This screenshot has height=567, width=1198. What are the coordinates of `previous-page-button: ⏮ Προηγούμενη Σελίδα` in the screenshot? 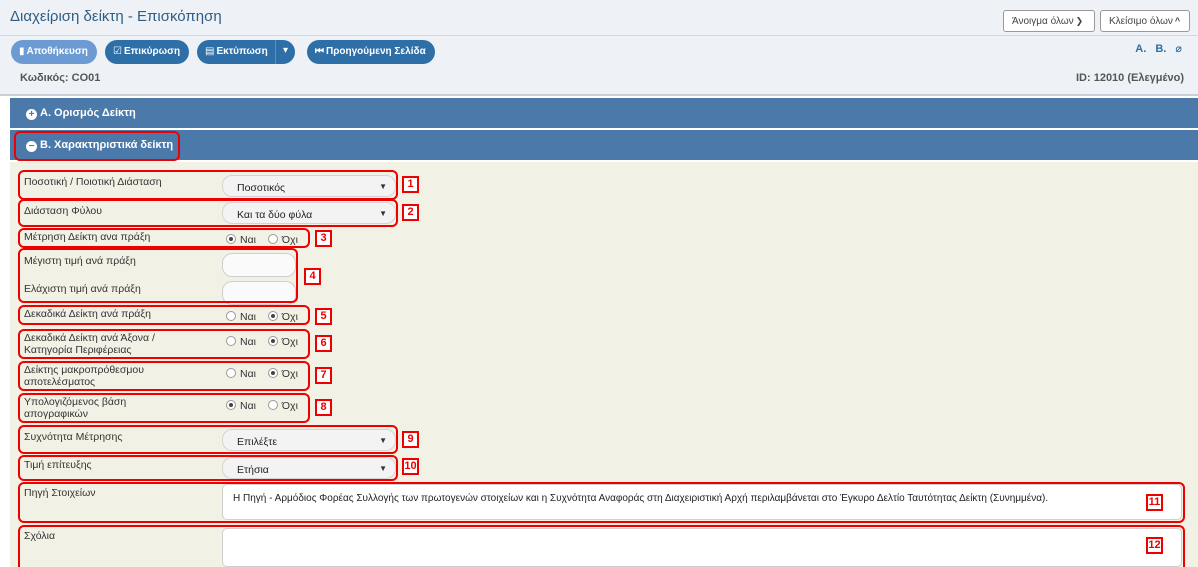 It's located at (371, 52).